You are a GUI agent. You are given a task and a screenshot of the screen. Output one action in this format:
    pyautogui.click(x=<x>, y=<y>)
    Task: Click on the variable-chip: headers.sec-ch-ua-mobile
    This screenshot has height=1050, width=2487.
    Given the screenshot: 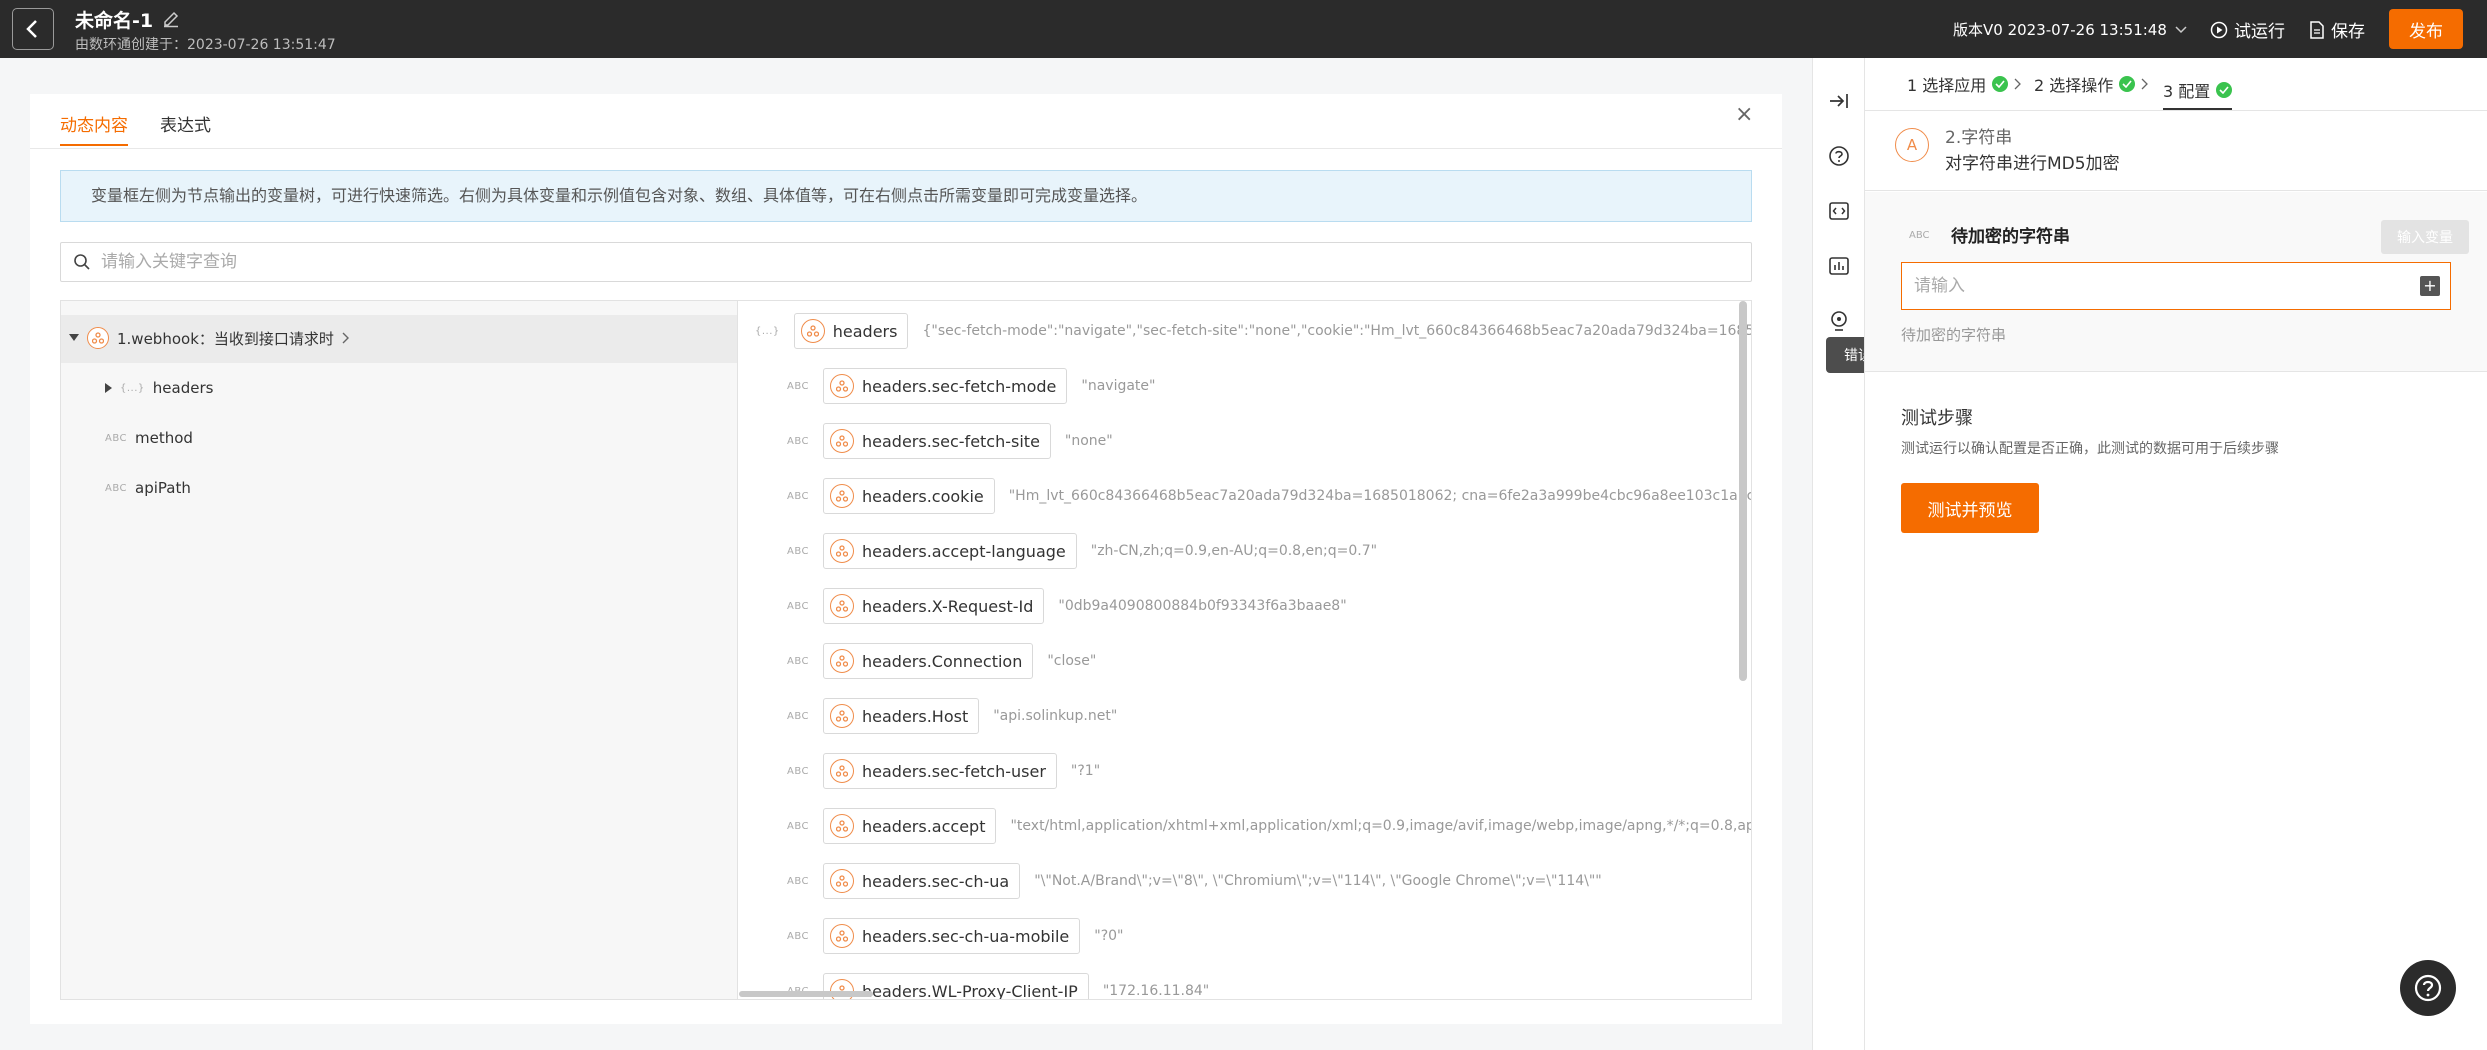 What is the action you would take?
    pyautogui.click(x=952, y=936)
    